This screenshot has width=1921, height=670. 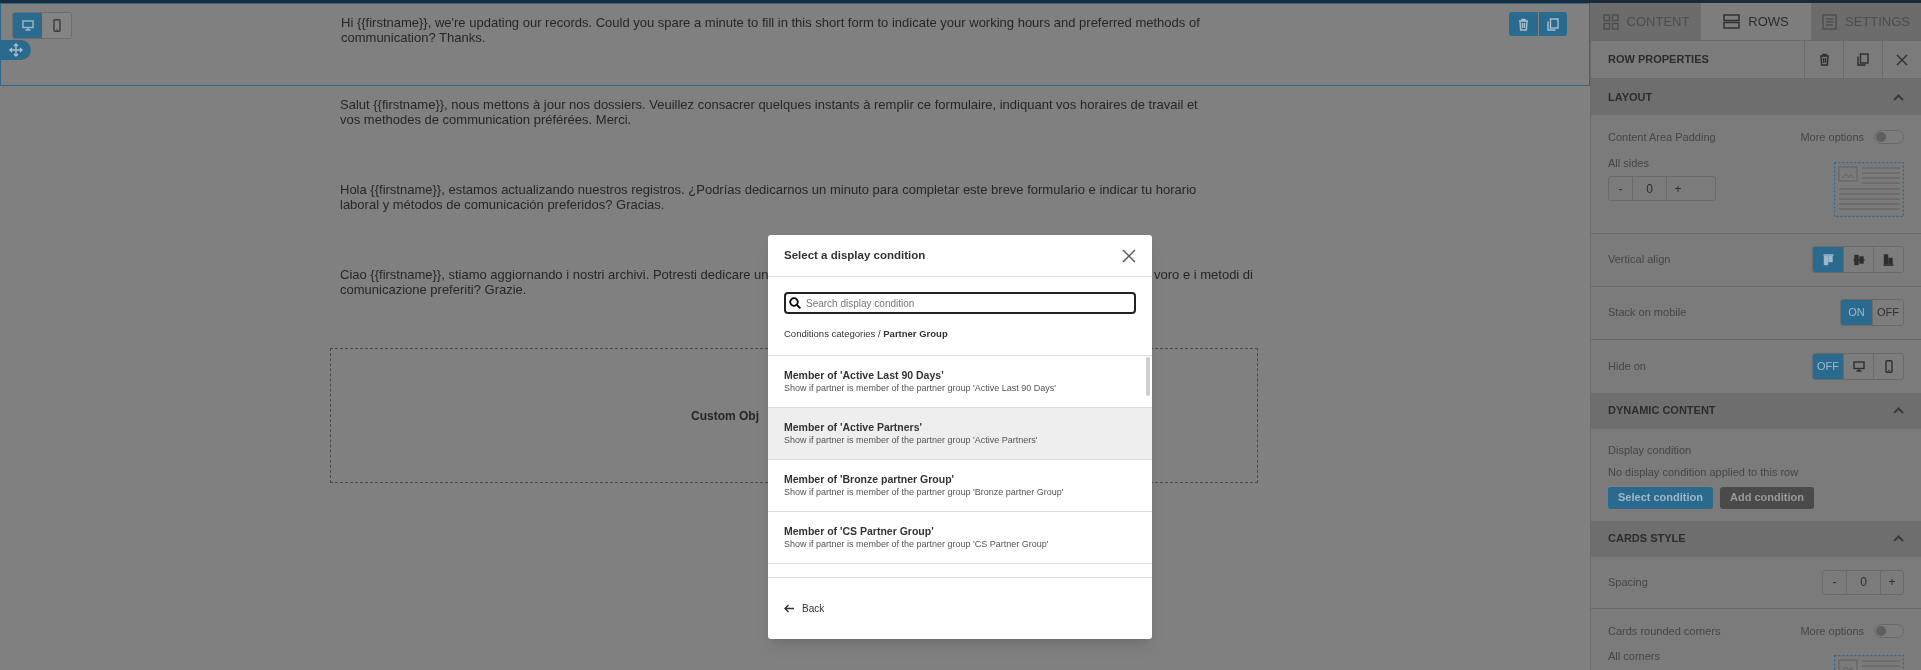 I want to click on grid-icon, so click(x=1610, y=21).